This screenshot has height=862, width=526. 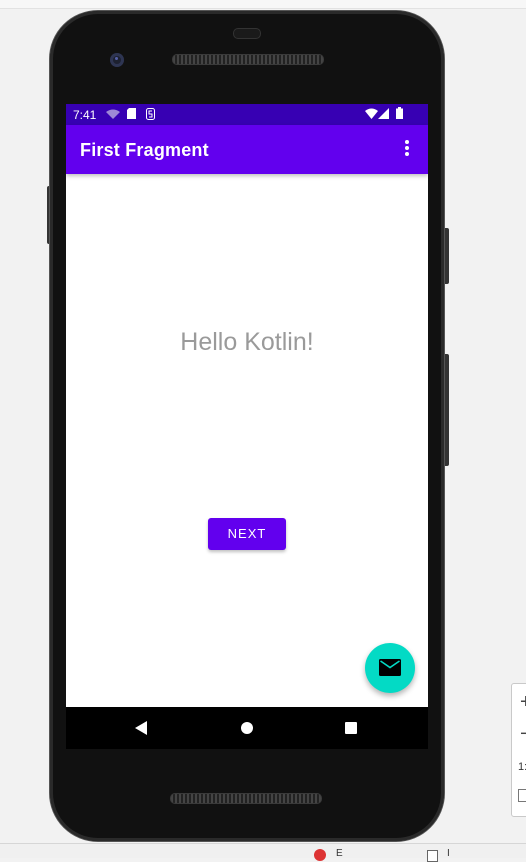 I want to click on power-button, so click(x=446, y=256).